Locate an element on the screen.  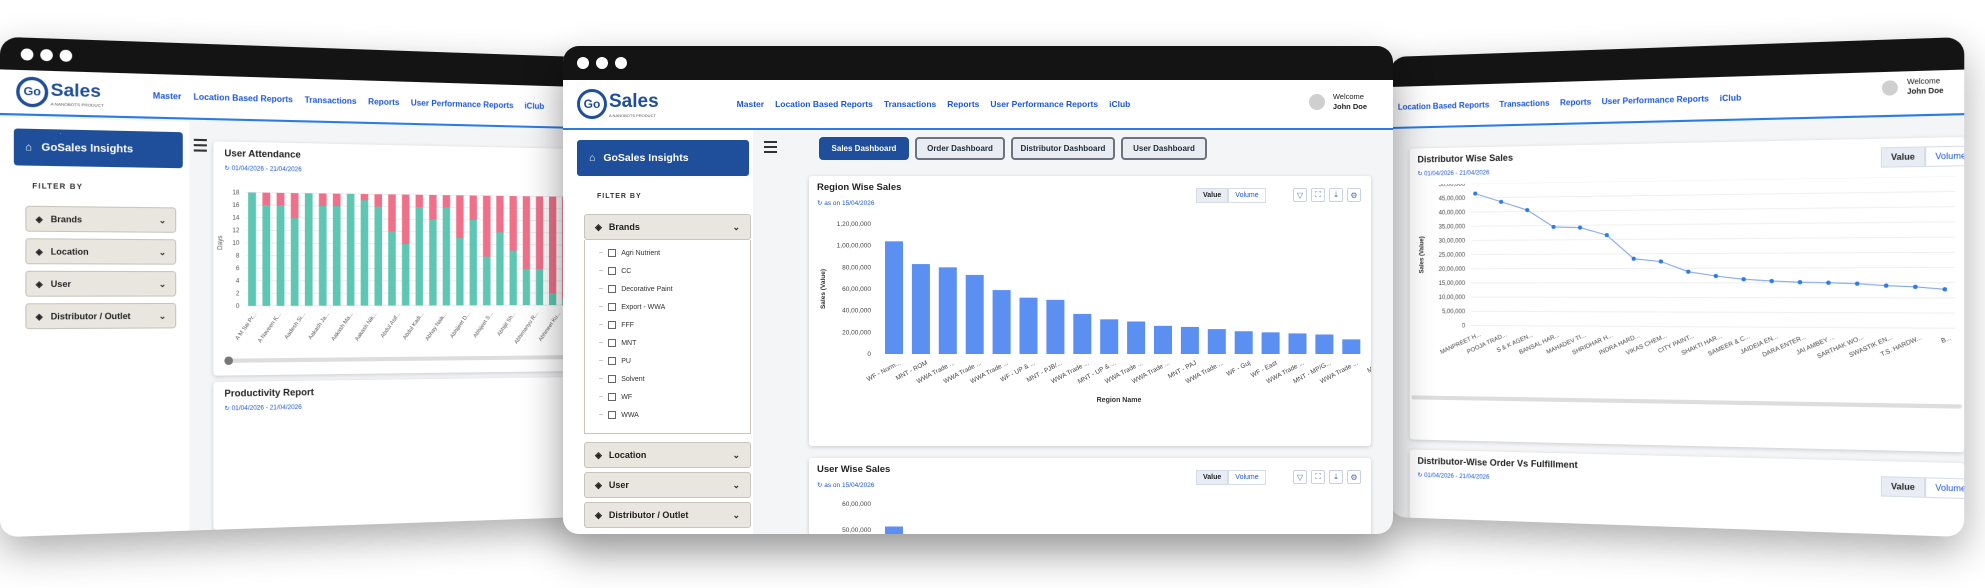
brand-option: ┈ Agri Nutrient is located at coordinates (674, 253).